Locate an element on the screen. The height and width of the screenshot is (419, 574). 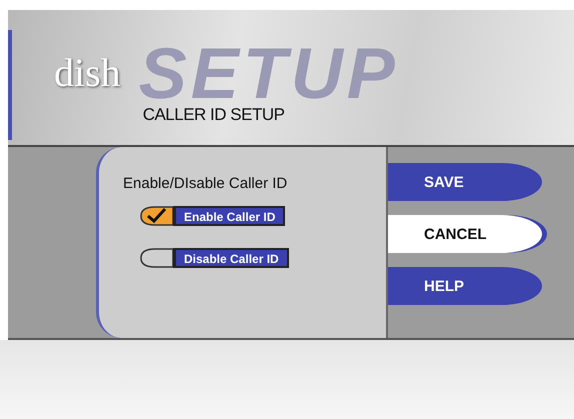
logo-text: dish is located at coordinates (87, 72).